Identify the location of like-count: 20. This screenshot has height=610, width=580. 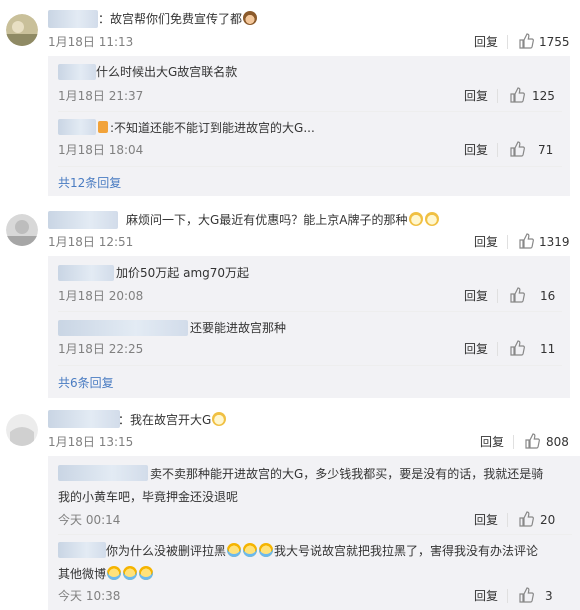
(548, 520).